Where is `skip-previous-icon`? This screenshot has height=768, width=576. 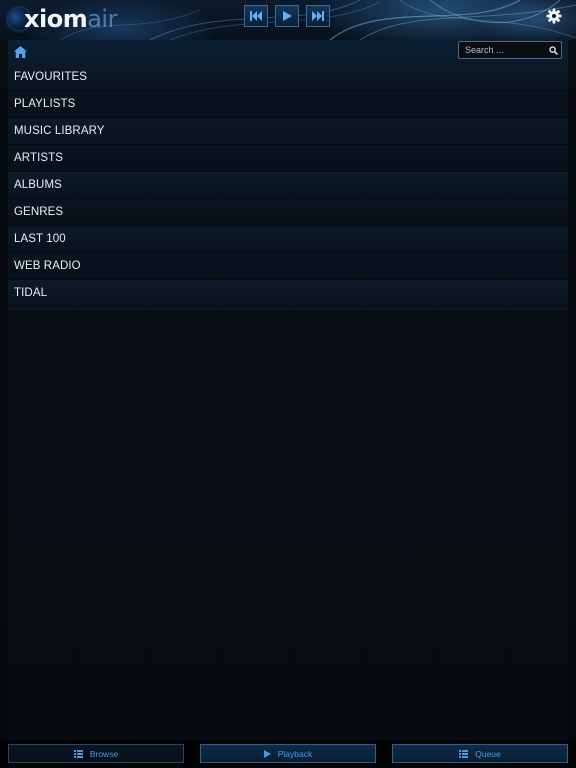 skip-previous-icon is located at coordinates (256, 16).